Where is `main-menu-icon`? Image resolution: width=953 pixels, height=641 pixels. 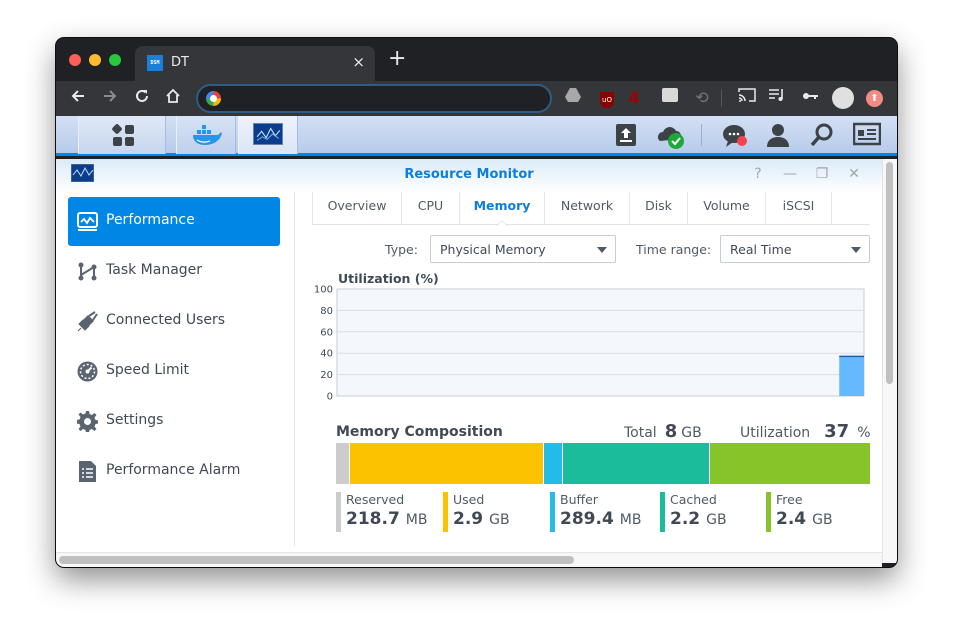 main-menu-icon is located at coordinates (123, 135).